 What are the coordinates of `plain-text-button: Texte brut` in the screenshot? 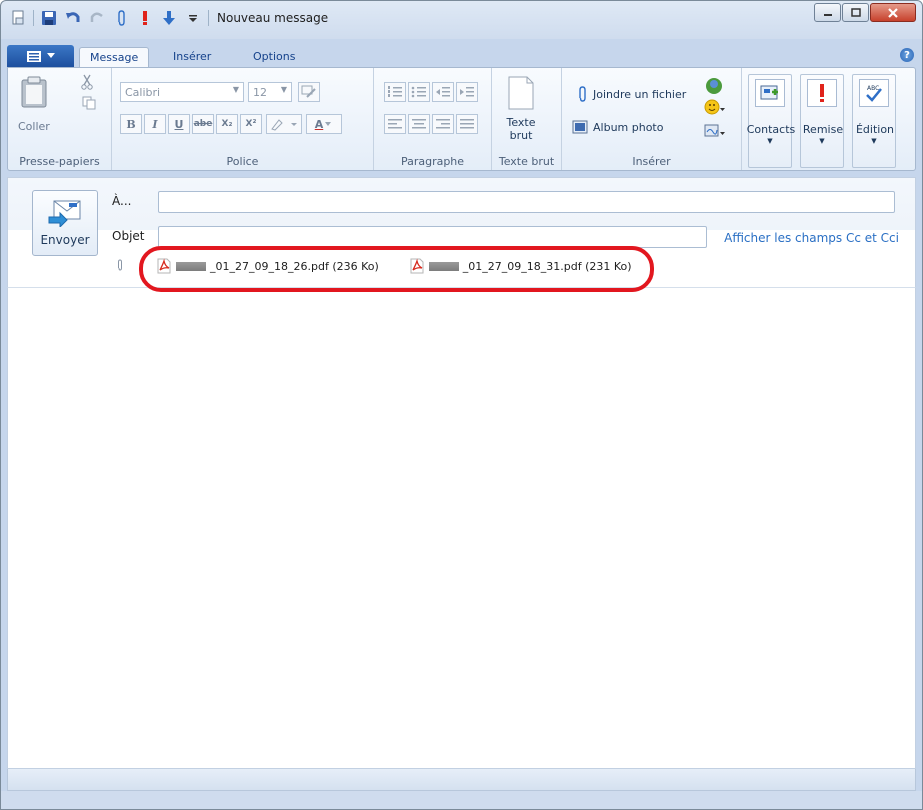 It's located at (521, 109).